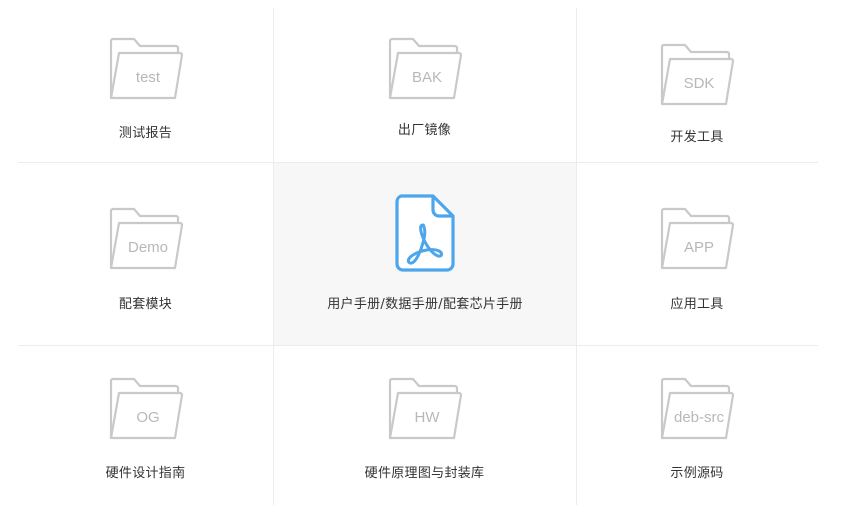 The image size is (849, 523). Describe the element at coordinates (697, 408) in the screenshot. I see `folder-icon: deb-src` at that location.